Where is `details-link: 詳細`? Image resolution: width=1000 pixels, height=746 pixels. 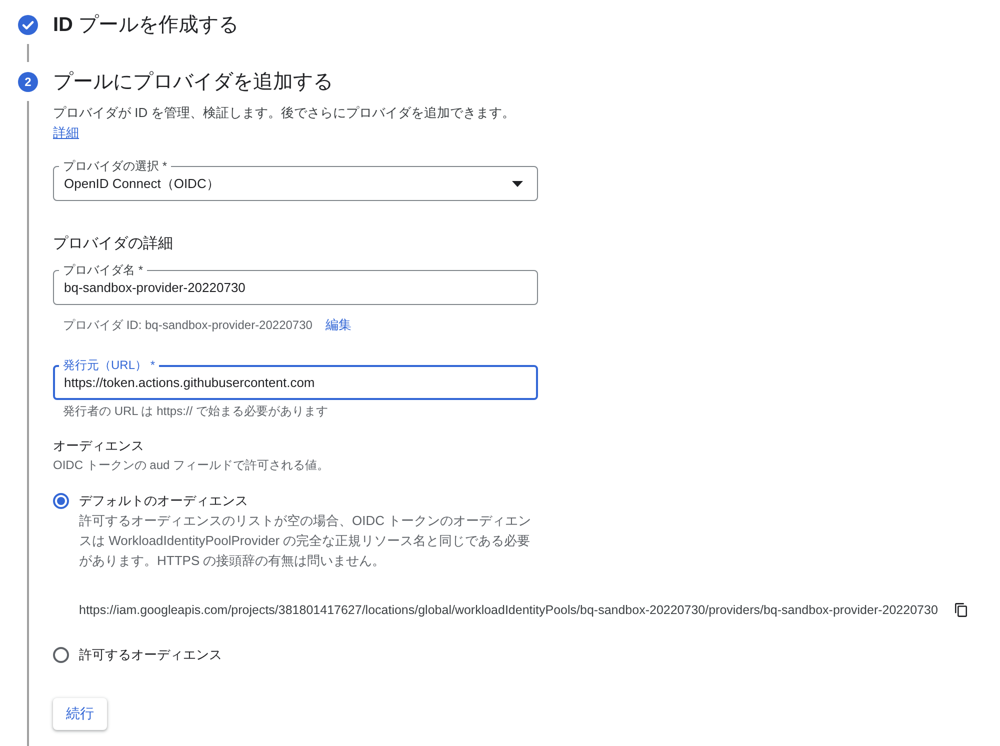 details-link: 詳細 is located at coordinates (66, 132).